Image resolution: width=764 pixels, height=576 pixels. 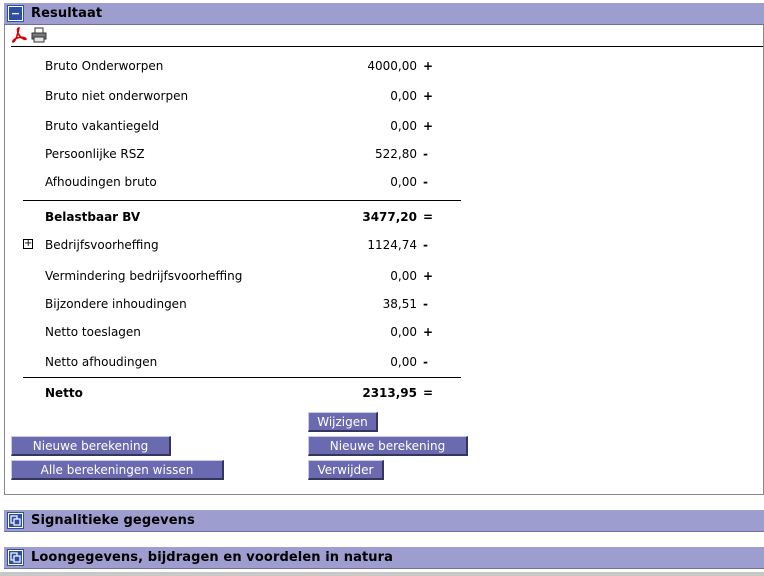 What do you see at coordinates (113, 520) in the screenshot?
I see `section-title: Signalitieke gegevens` at bounding box center [113, 520].